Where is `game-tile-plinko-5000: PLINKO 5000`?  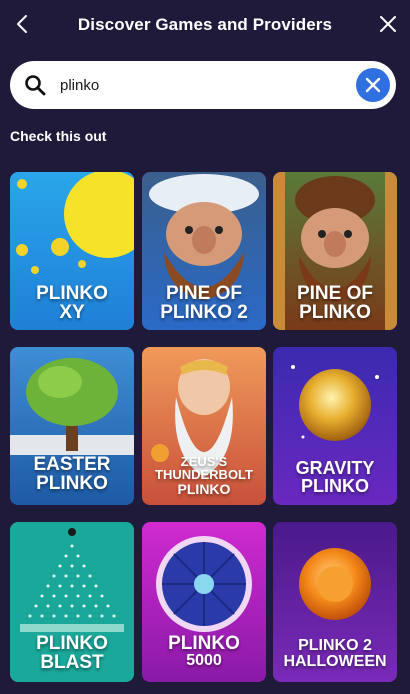
game-tile-plinko-5000: PLINKO 5000 is located at coordinates (204, 602).